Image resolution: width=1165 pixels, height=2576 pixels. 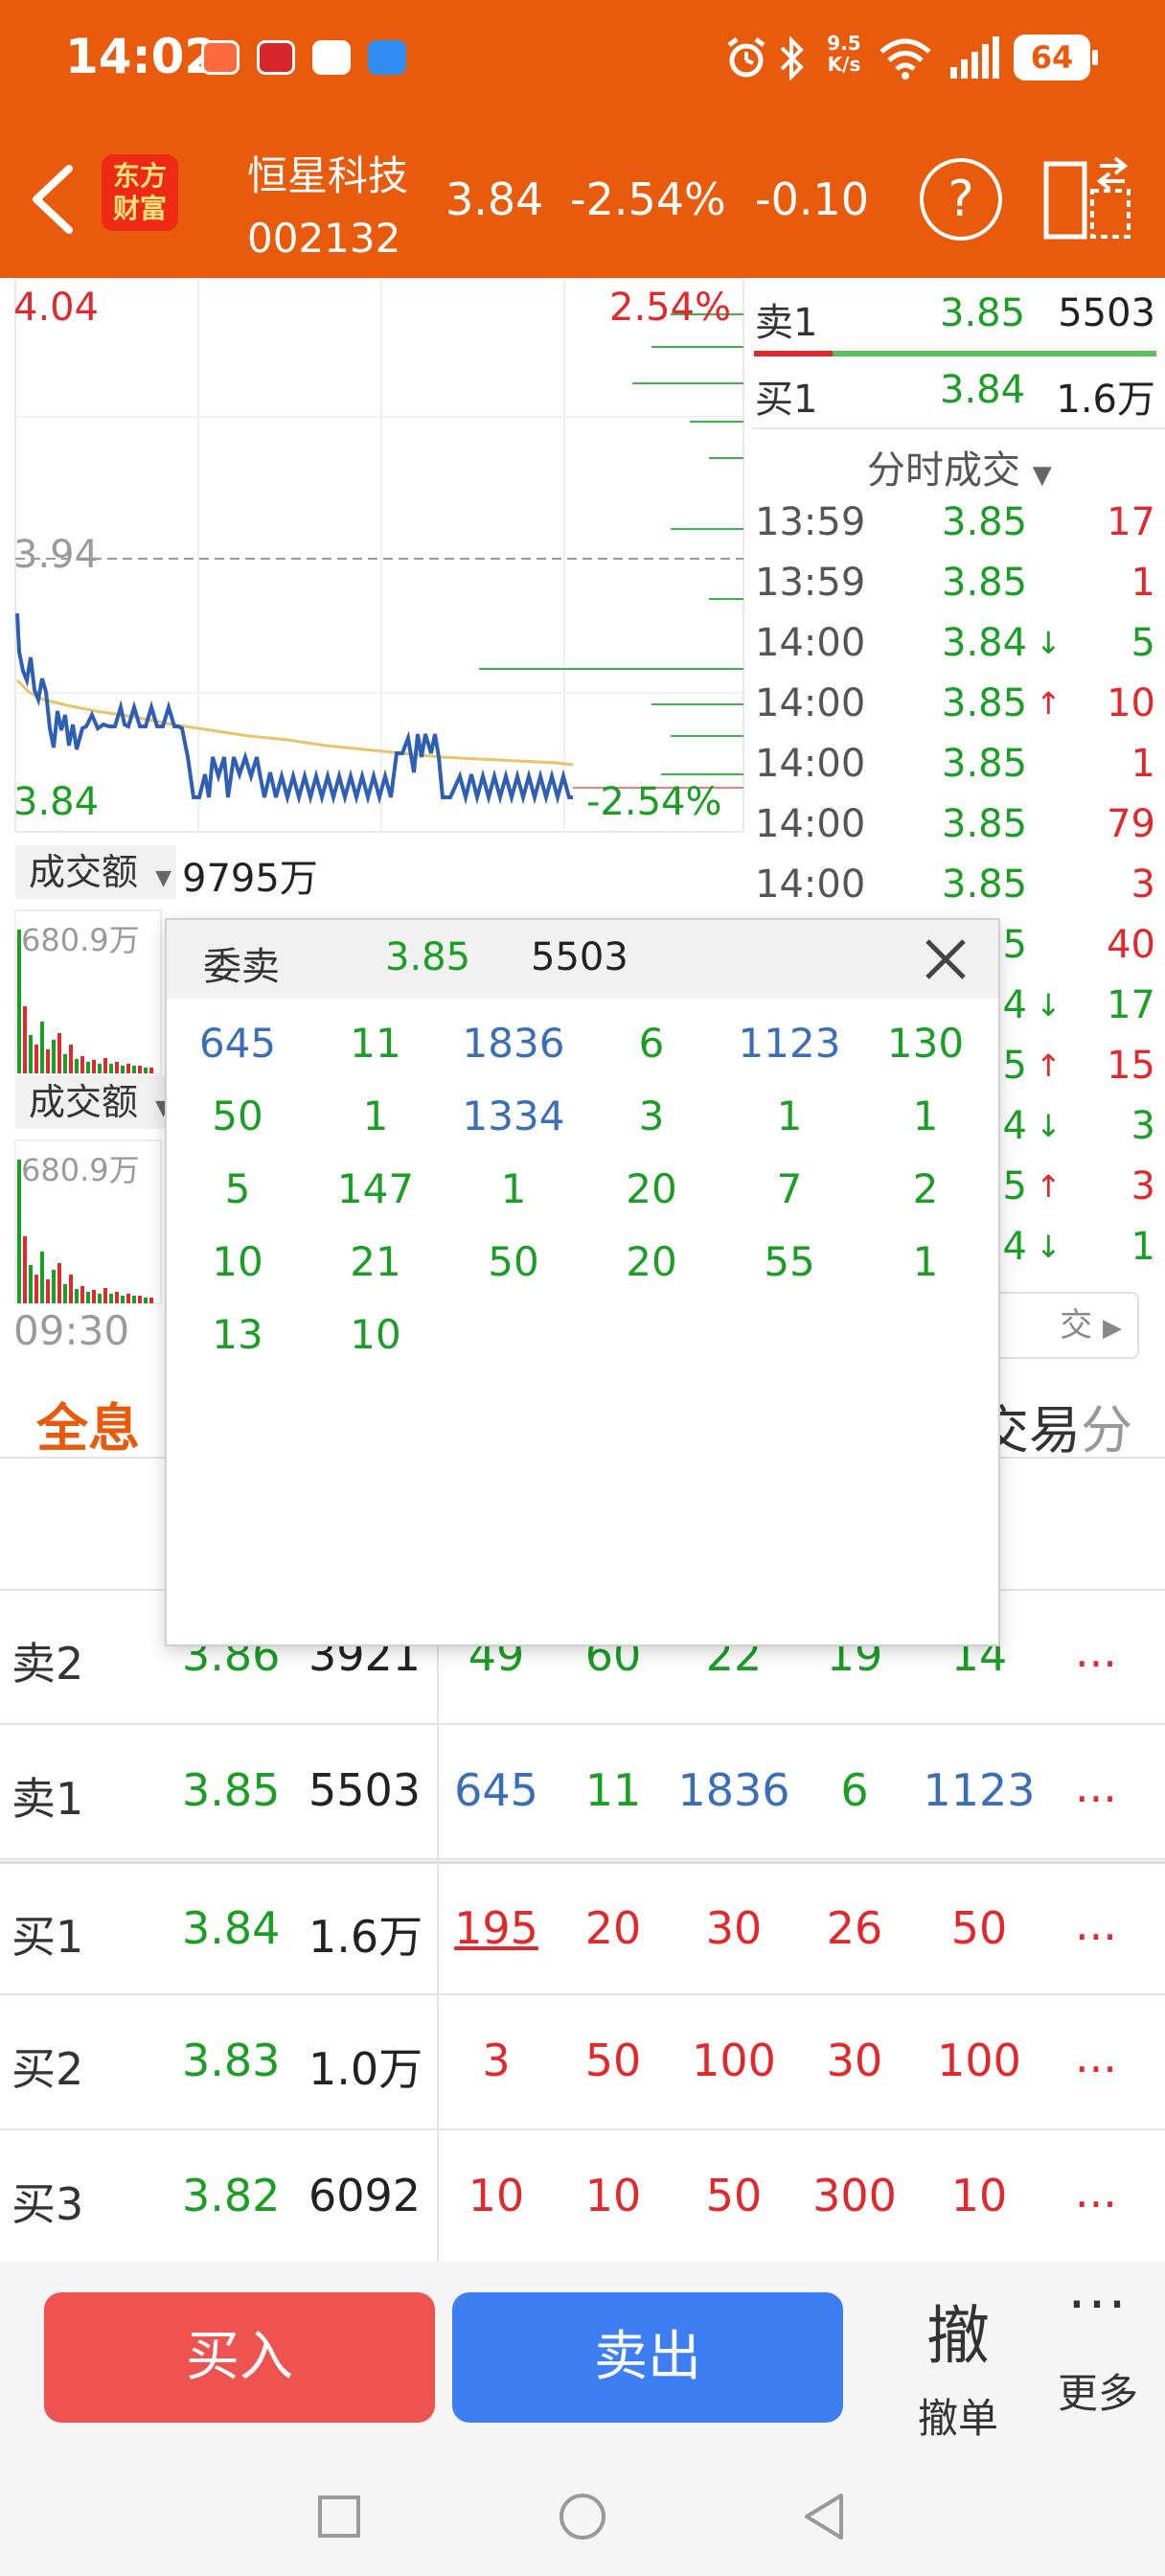 I want to click on notification-app-icon, so click(x=332, y=57).